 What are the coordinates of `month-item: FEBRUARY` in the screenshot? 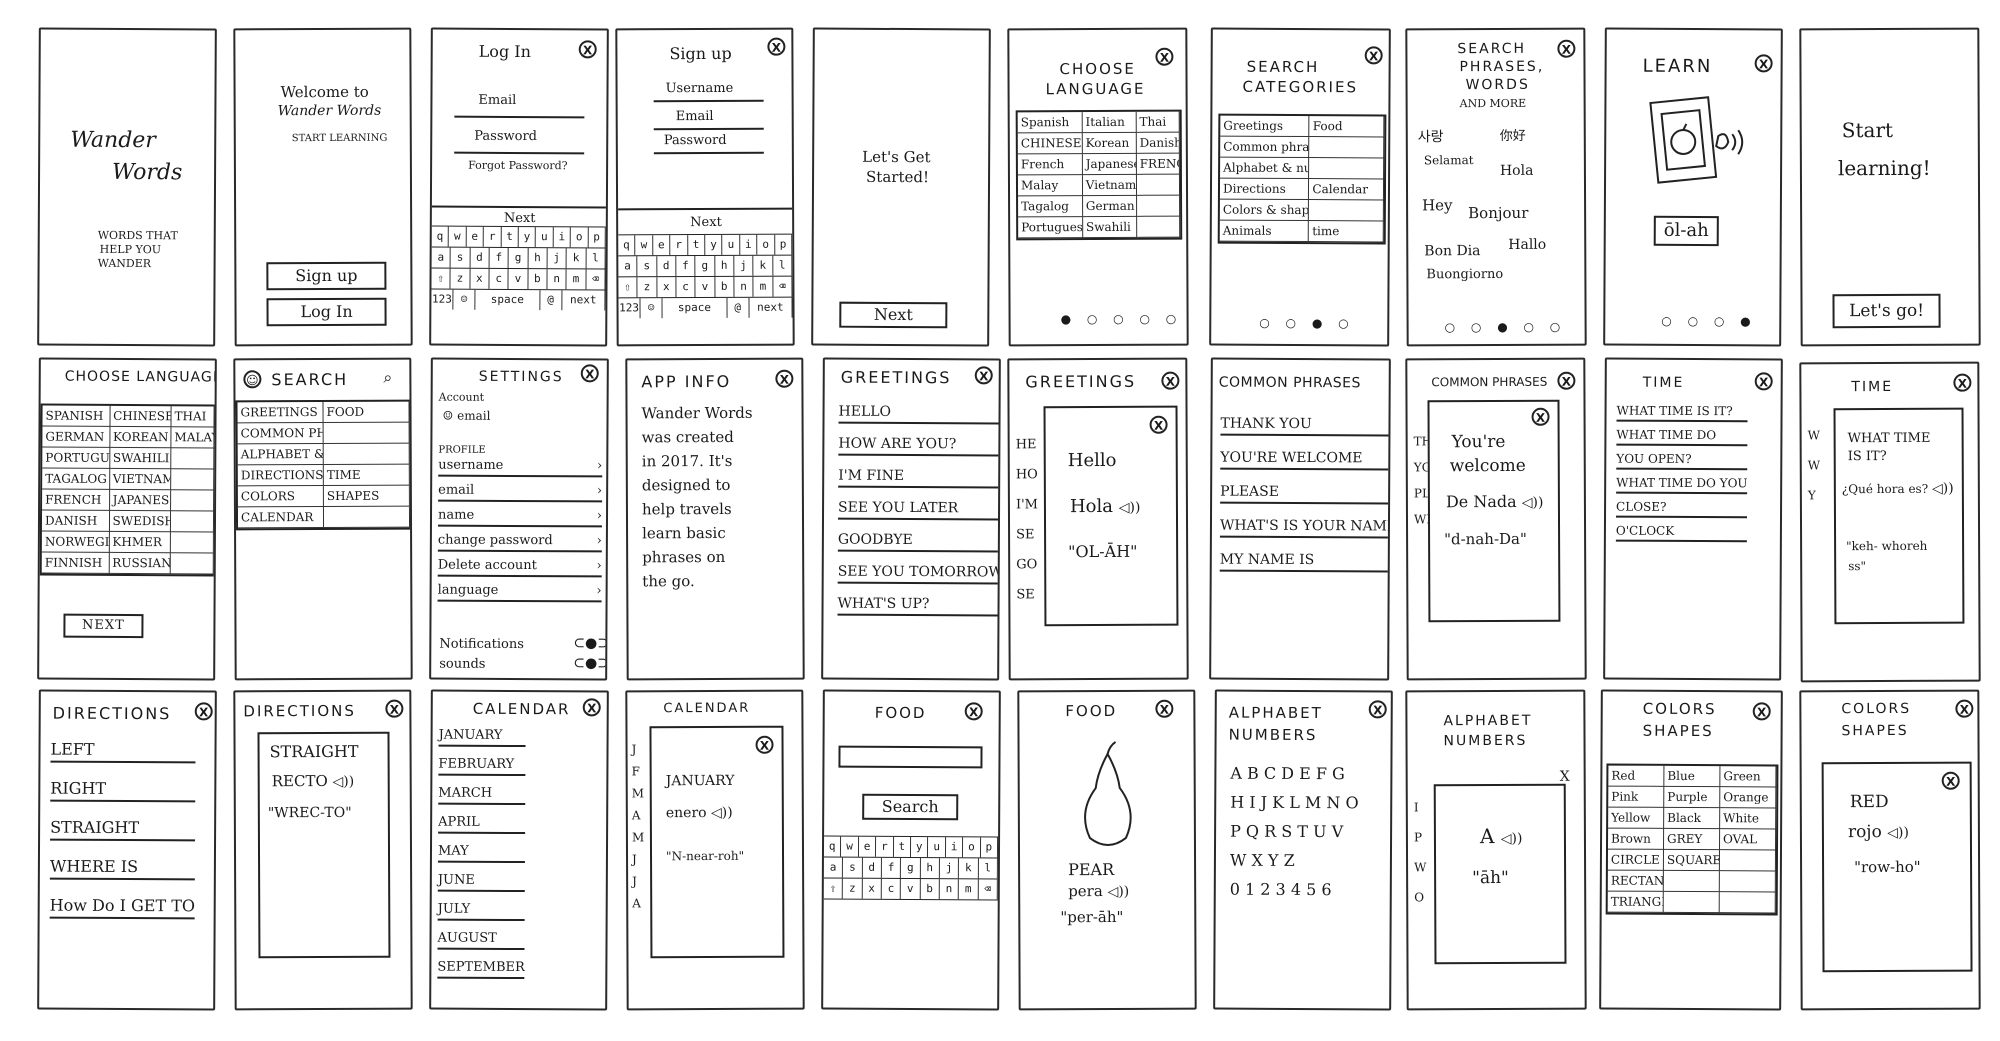 It's located at (482, 766).